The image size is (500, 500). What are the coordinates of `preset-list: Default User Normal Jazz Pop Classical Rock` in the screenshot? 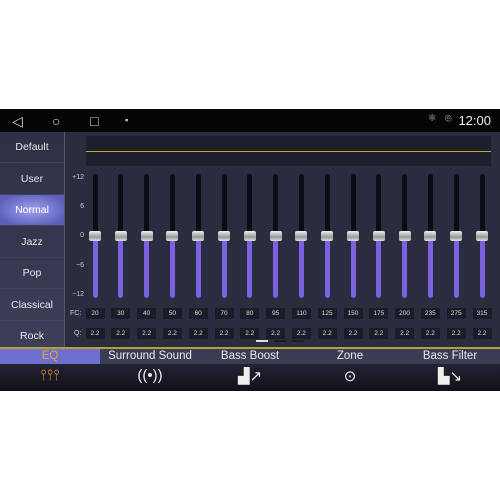 It's located at (32, 242).